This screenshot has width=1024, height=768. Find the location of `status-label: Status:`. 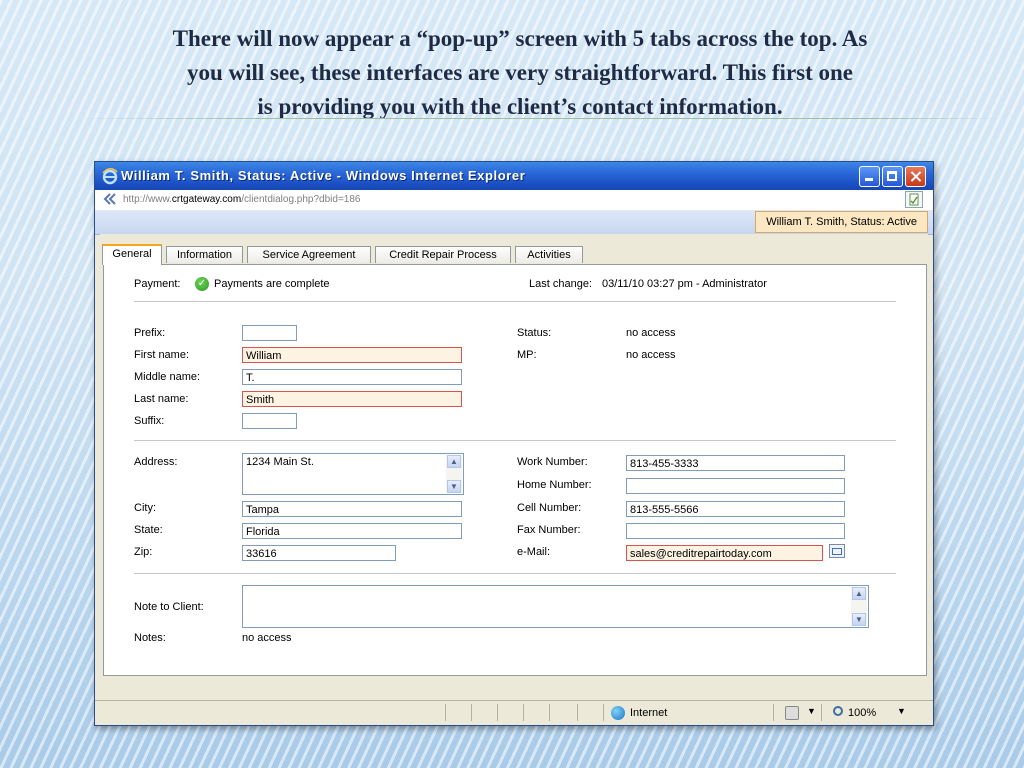

status-label: Status: is located at coordinates (534, 333).